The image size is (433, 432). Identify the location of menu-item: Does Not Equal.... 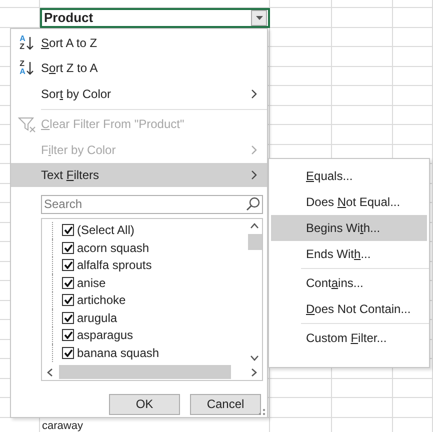
(349, 202).